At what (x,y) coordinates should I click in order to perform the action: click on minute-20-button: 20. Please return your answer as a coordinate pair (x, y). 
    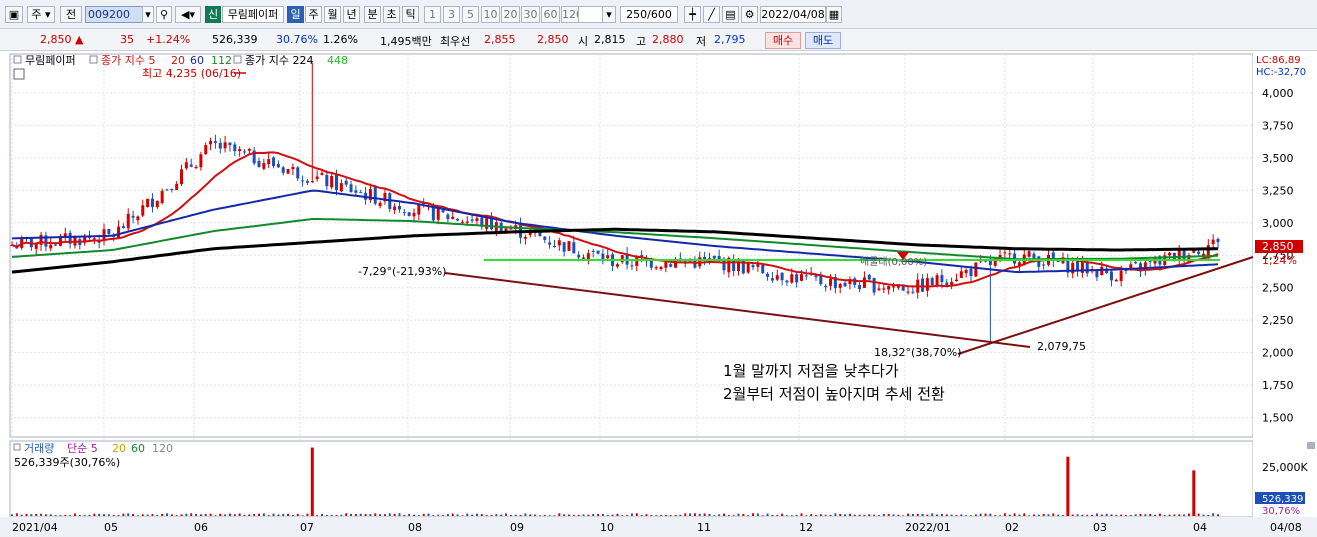
    Looking at the image, I should click on (510, 14).